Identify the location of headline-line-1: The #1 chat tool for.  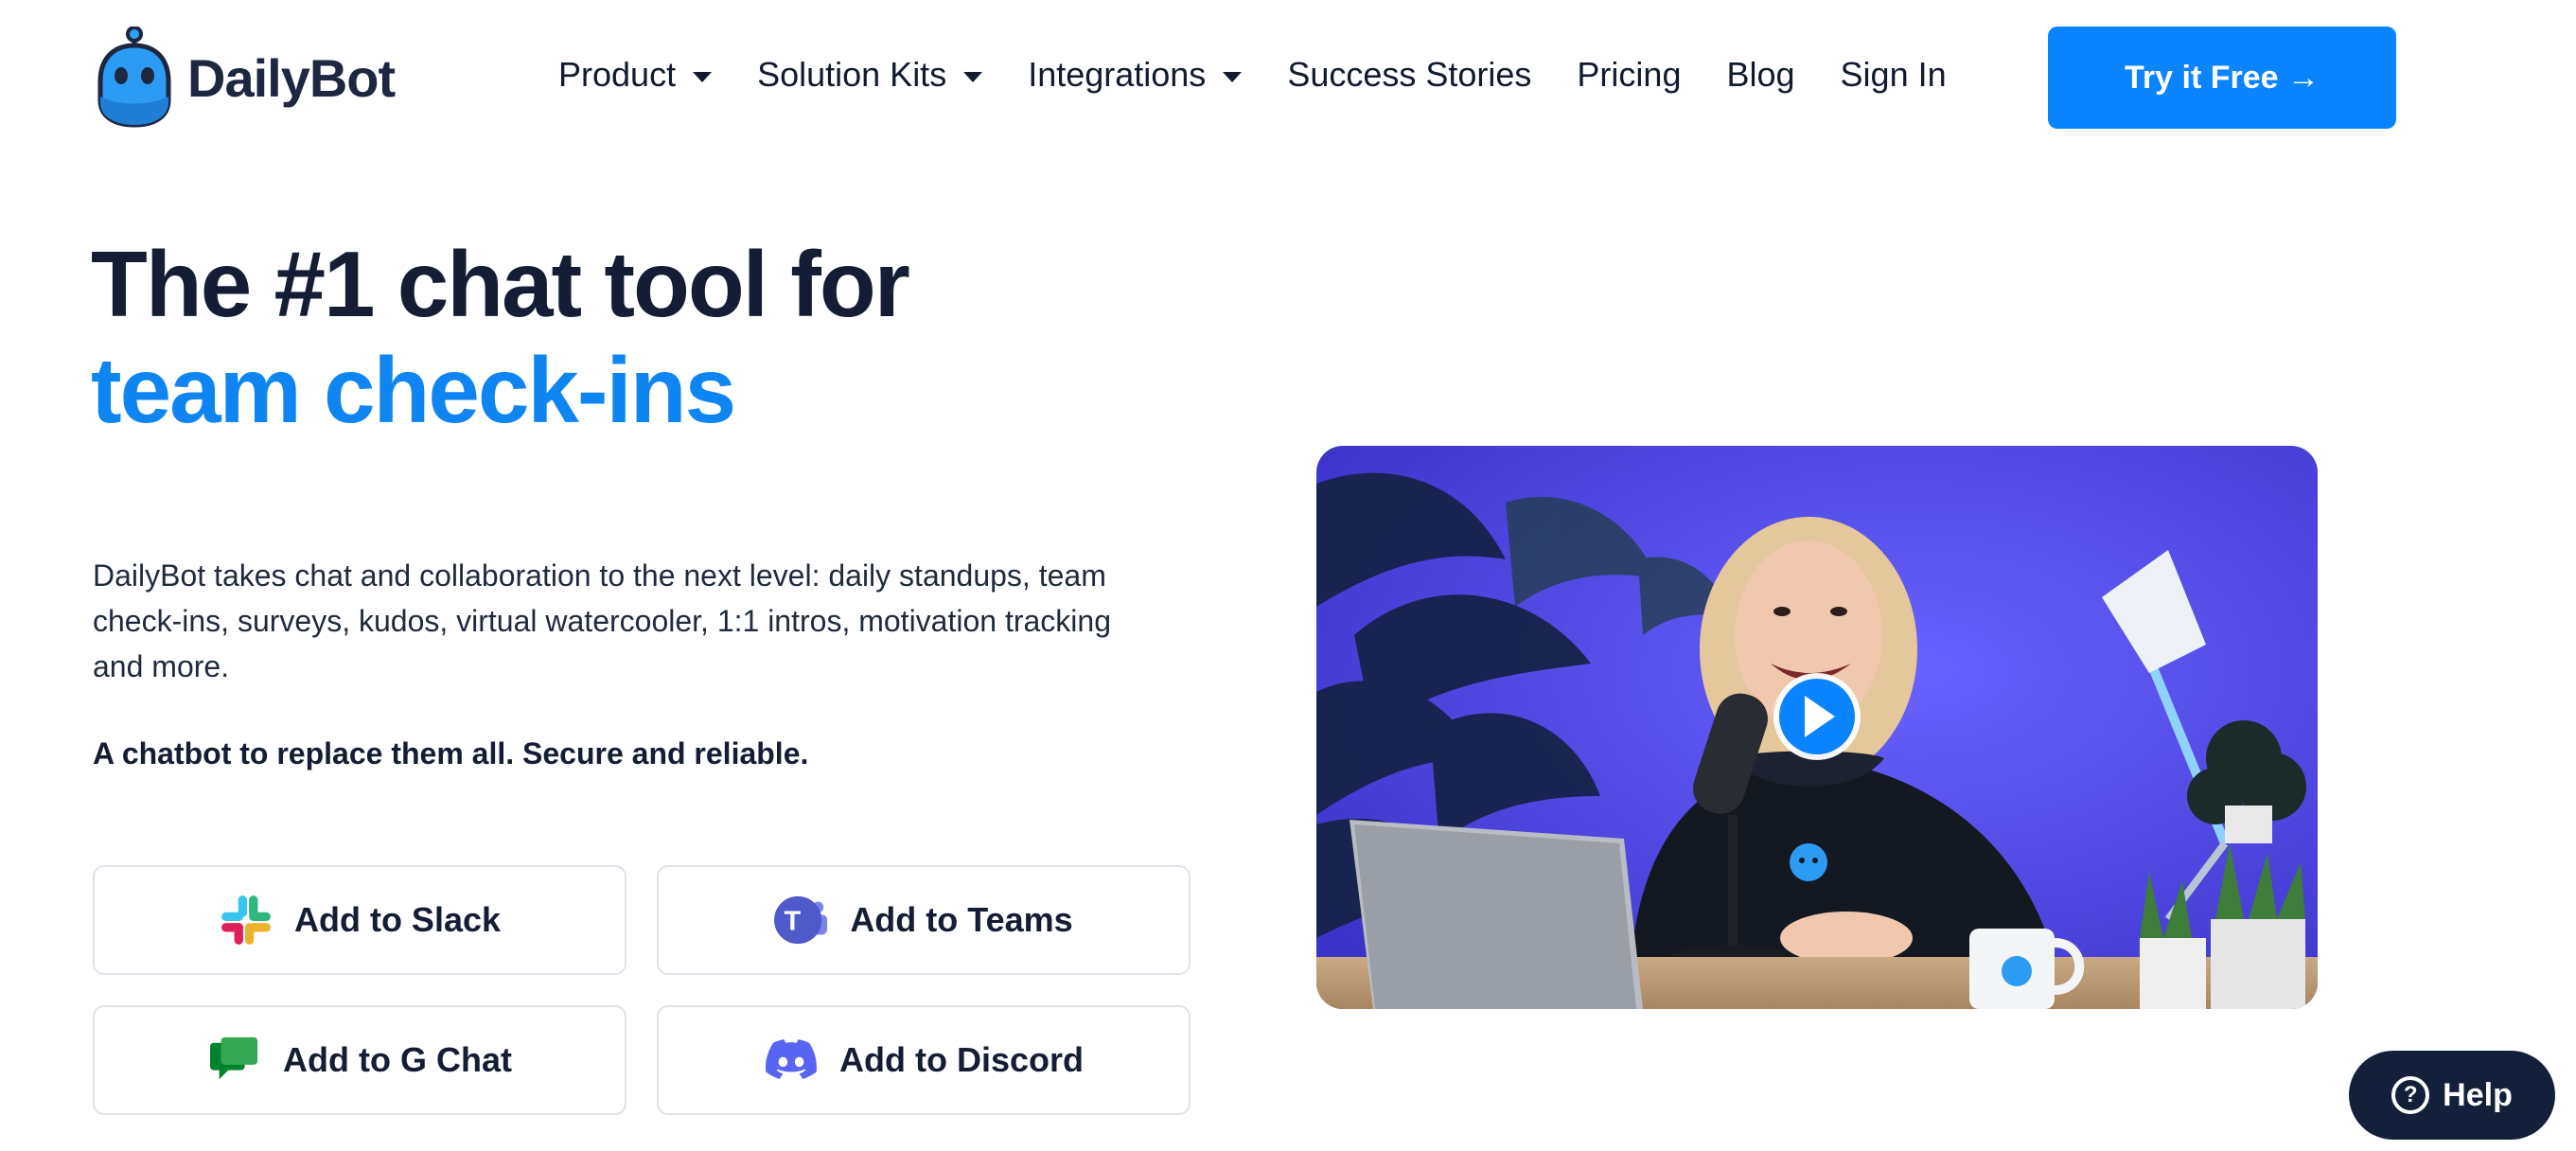
(500, 284).